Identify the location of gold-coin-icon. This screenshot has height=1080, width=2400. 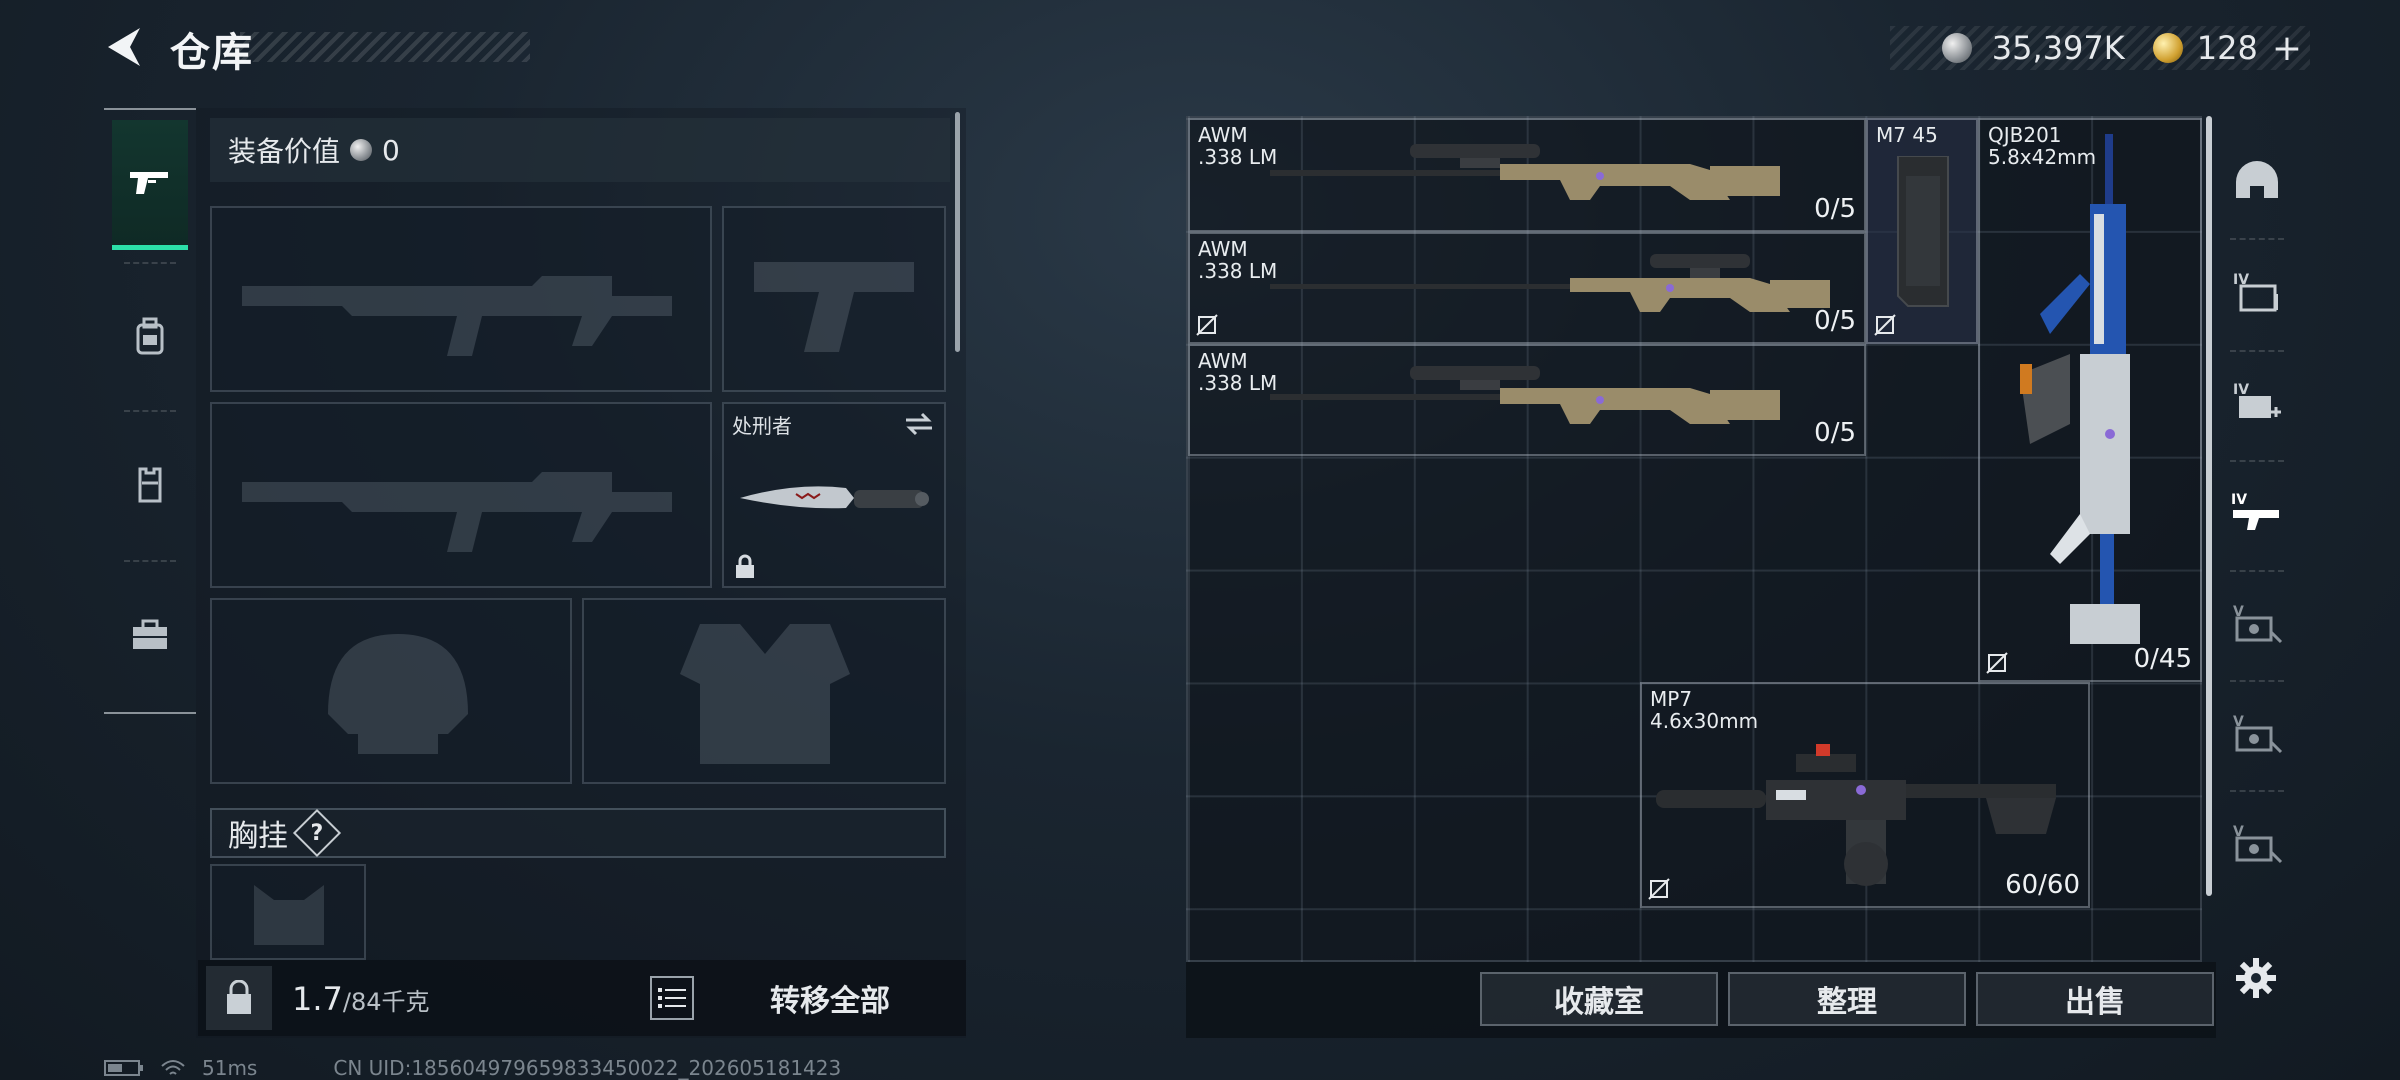
(2167, 48).